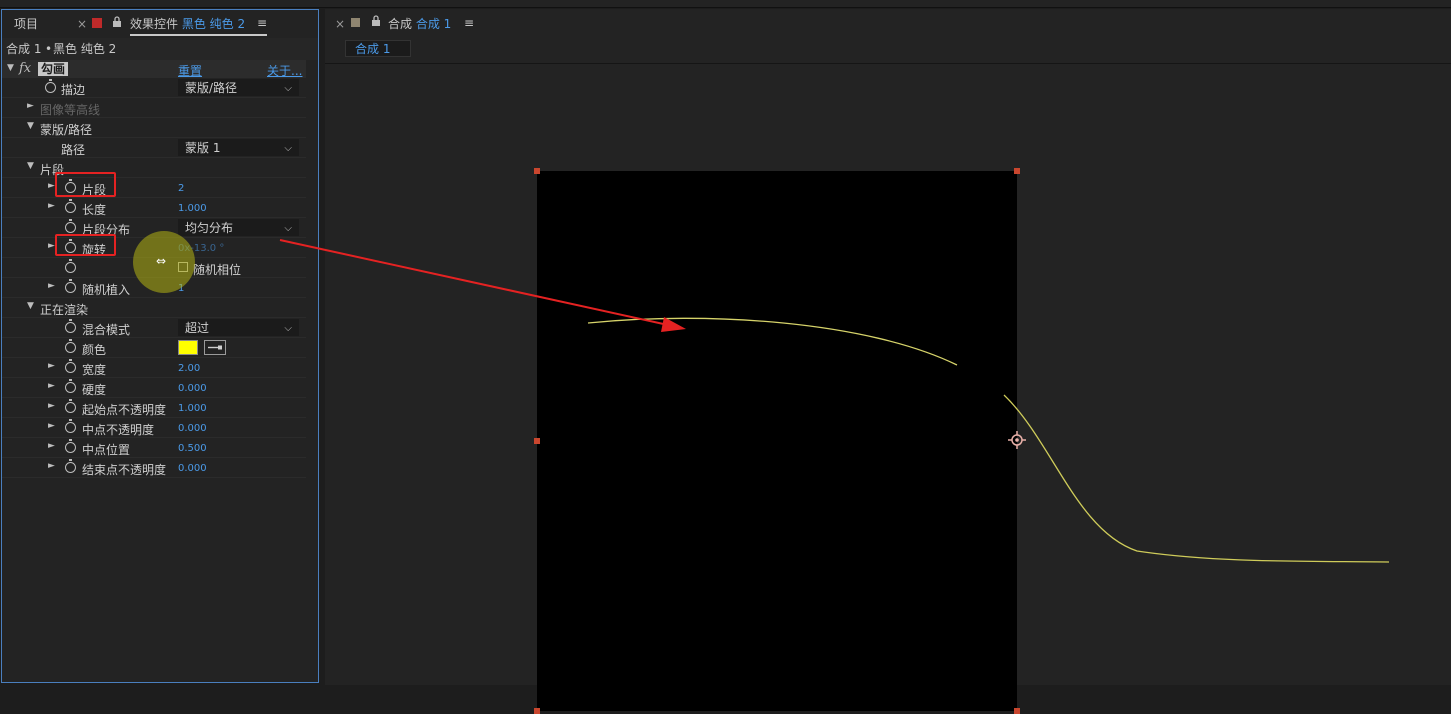  What do you see at coordinates (537, 441) in the screenshot?
I see `layer-handle-middle-left` at bounding box center [537, 441].